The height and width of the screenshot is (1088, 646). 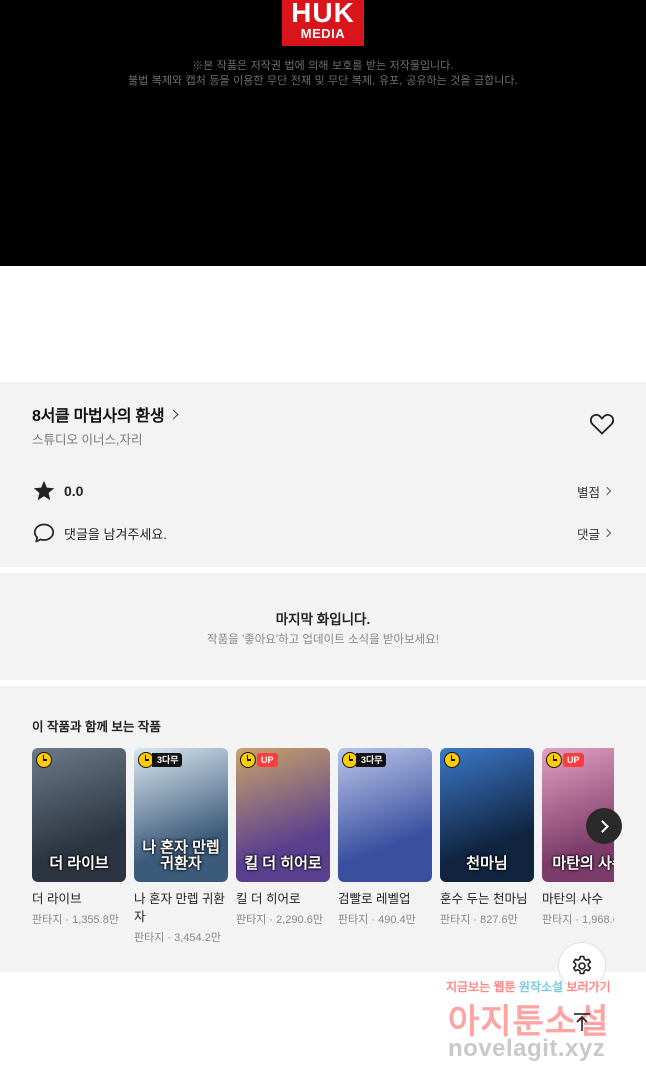 I want to click on comment-link-label: 댓글, so click(x=588, y=534).